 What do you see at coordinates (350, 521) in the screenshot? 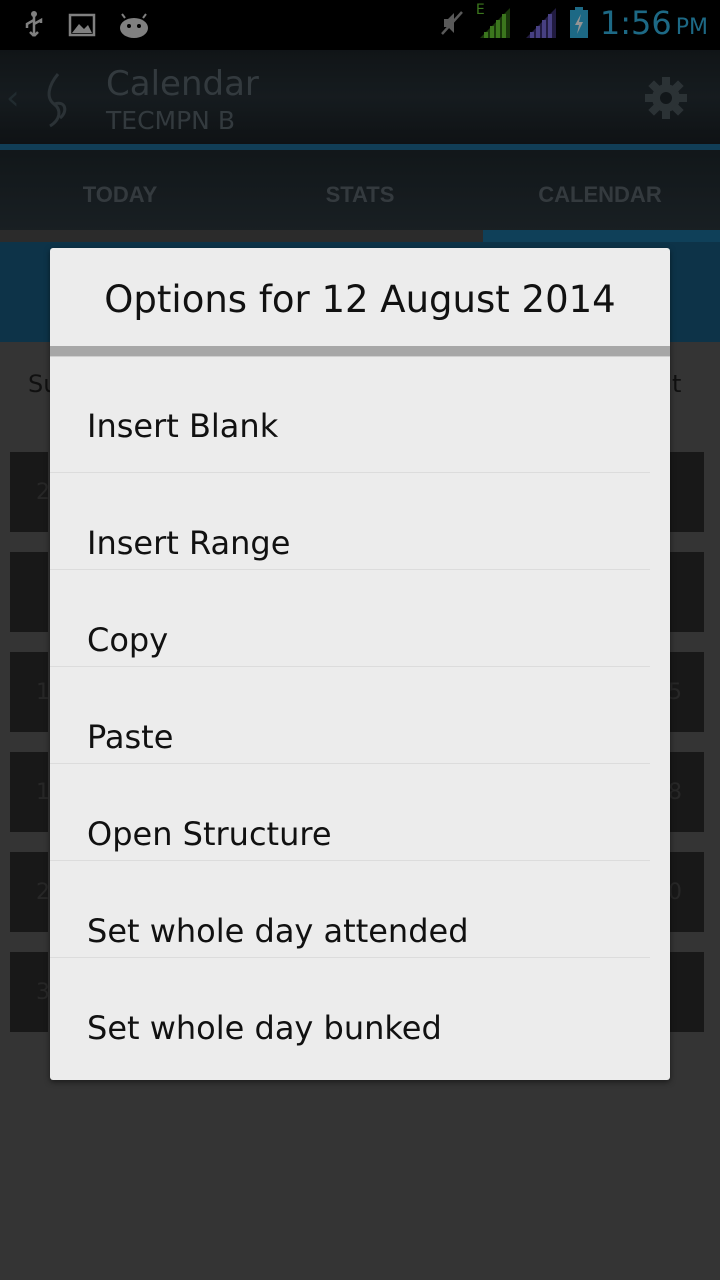
I see `option-insert-range: Insert Range` at bounding box center [350, 521].